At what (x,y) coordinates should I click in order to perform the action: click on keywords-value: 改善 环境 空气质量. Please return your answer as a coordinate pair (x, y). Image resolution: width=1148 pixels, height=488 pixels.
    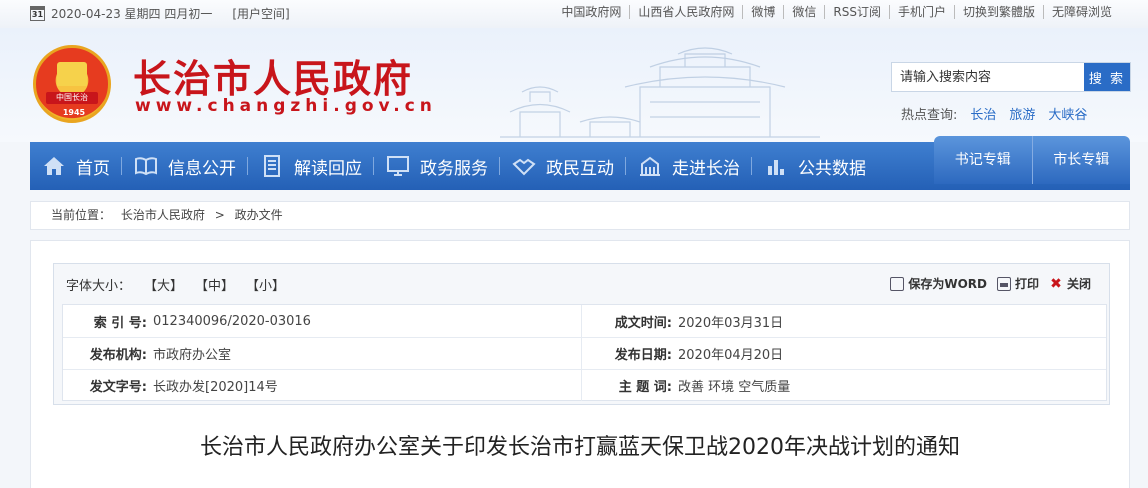
    Looking at the image, I should click on (734, 387).